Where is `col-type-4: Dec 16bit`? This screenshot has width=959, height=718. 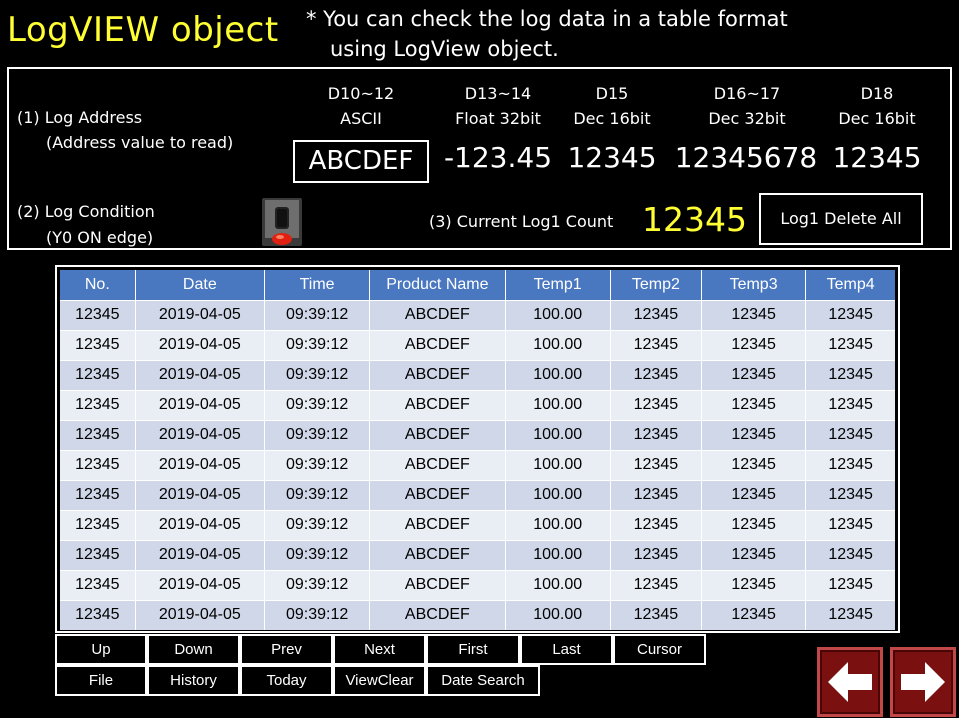 col-type-4: Dec 16bit is located at coordinates (877, 118).